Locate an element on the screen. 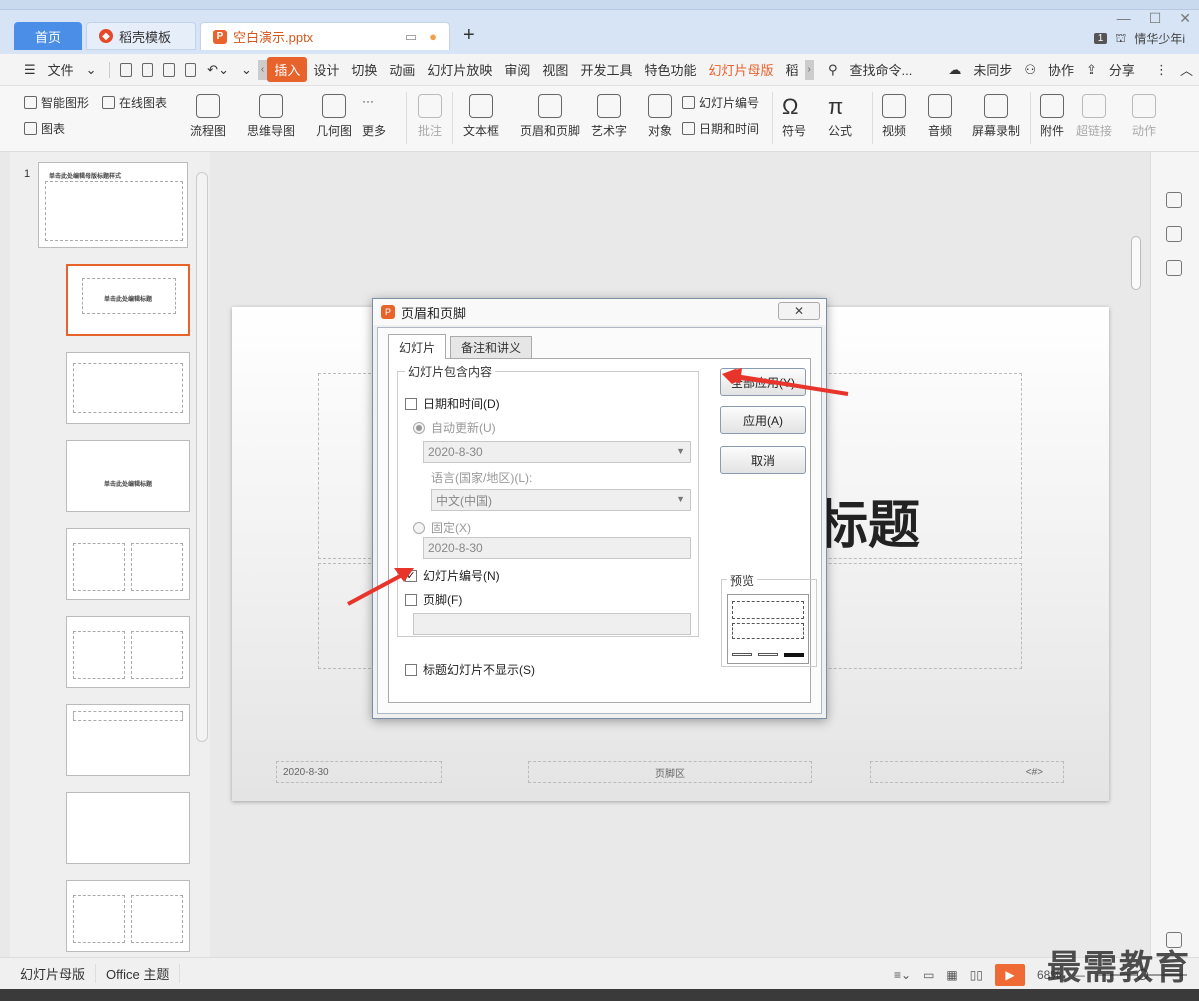 This screenshot has width=1199, height=1001. menu-transition: 切换 is located at coordinates (364, 69).